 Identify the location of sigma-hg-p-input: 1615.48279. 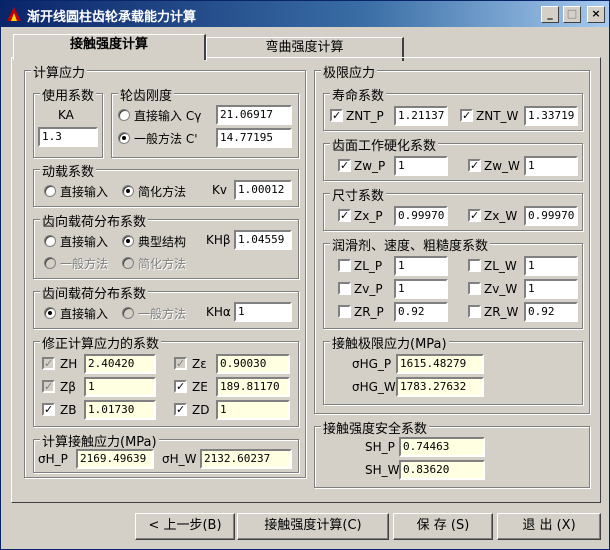
(440, 364).